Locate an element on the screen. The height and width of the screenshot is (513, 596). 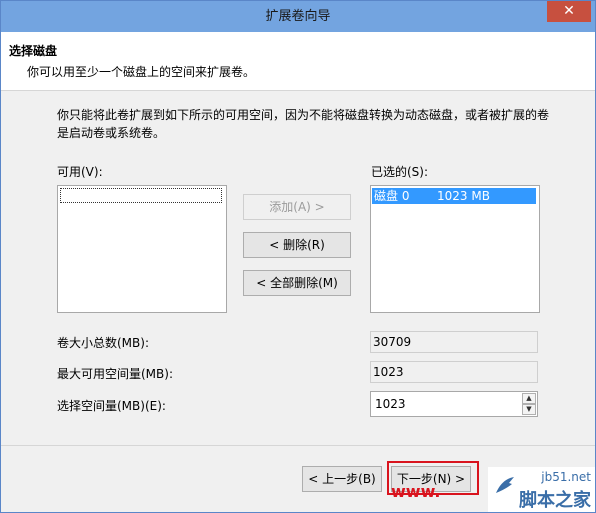
page-subtitle: 你可以用至少一个磁盘上的空间来扩展卷。 is located at coordinates (141, 72).